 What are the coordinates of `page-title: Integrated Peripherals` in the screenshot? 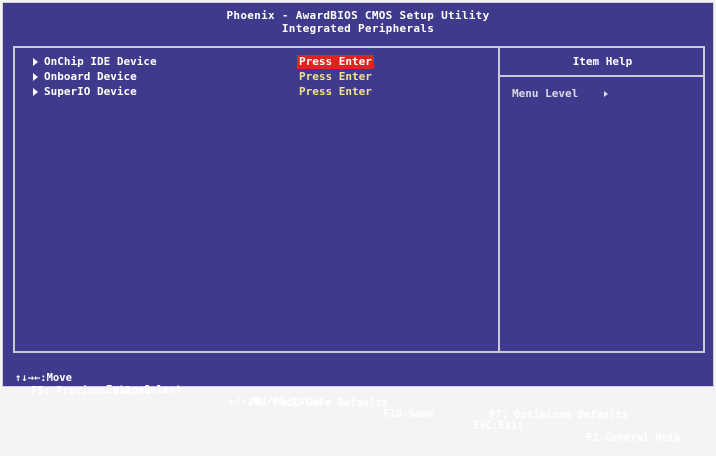 It's located at (358, 28).